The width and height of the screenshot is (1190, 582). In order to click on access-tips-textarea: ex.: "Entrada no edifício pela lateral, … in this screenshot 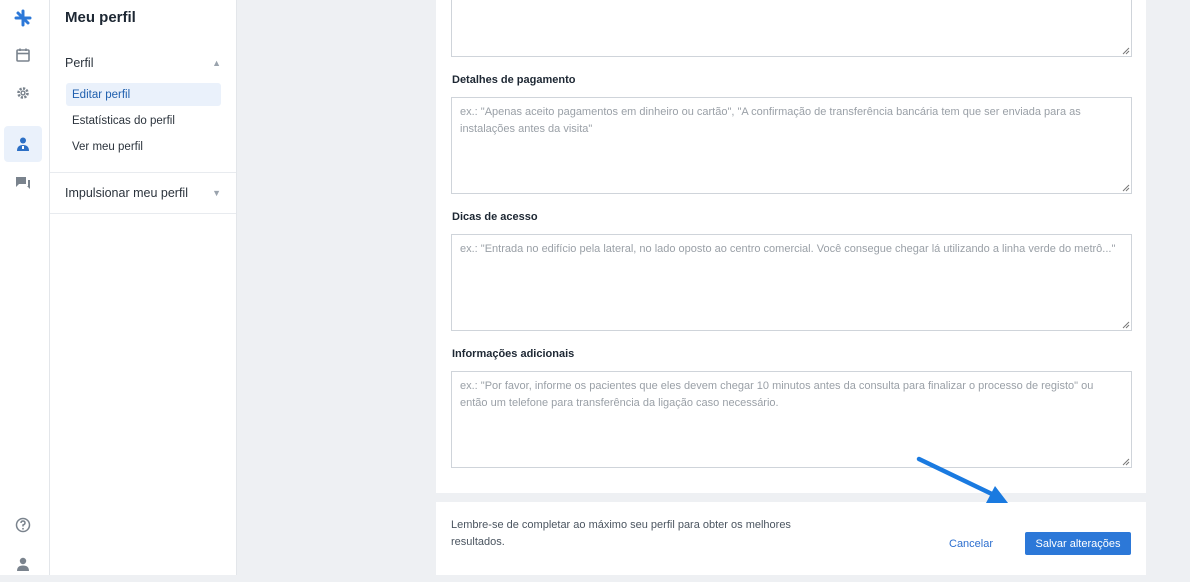, I will do `click(791, 282)`.